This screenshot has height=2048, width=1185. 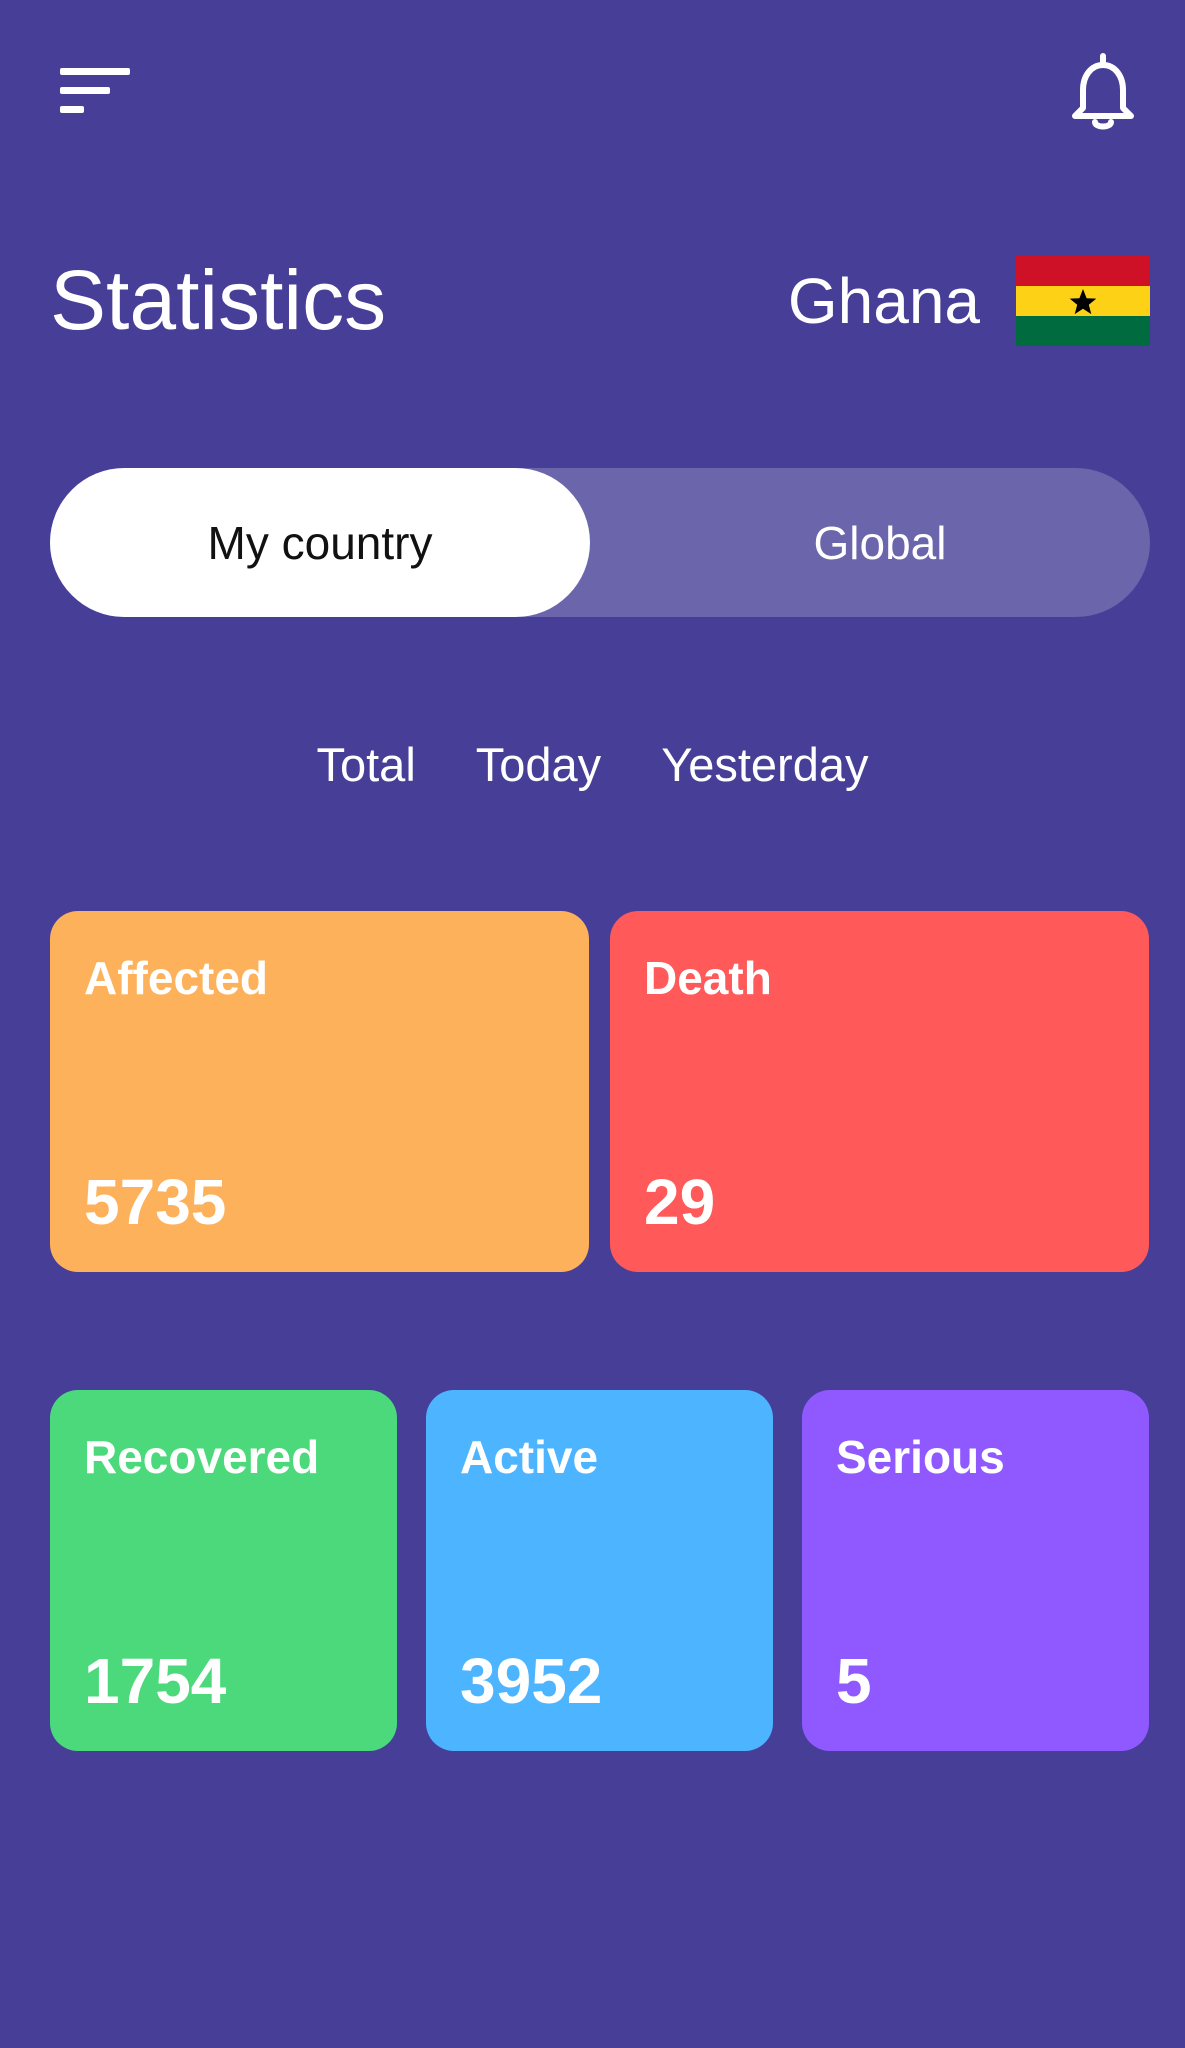 What do you see at coordinates (920, 1457) in the screenshot?
I see `serious-label: Serious` at bounding box center [920, 1457].